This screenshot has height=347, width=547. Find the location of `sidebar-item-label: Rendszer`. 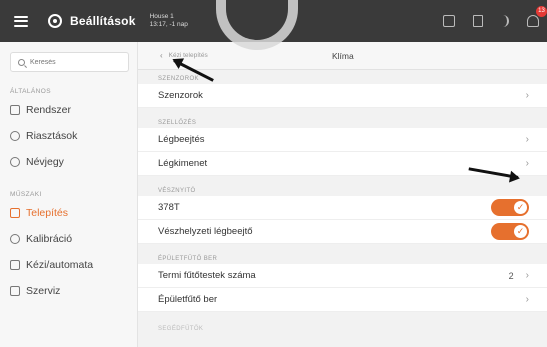

sidebar-item-label: Rendszer is located at coordinates (48, 110).